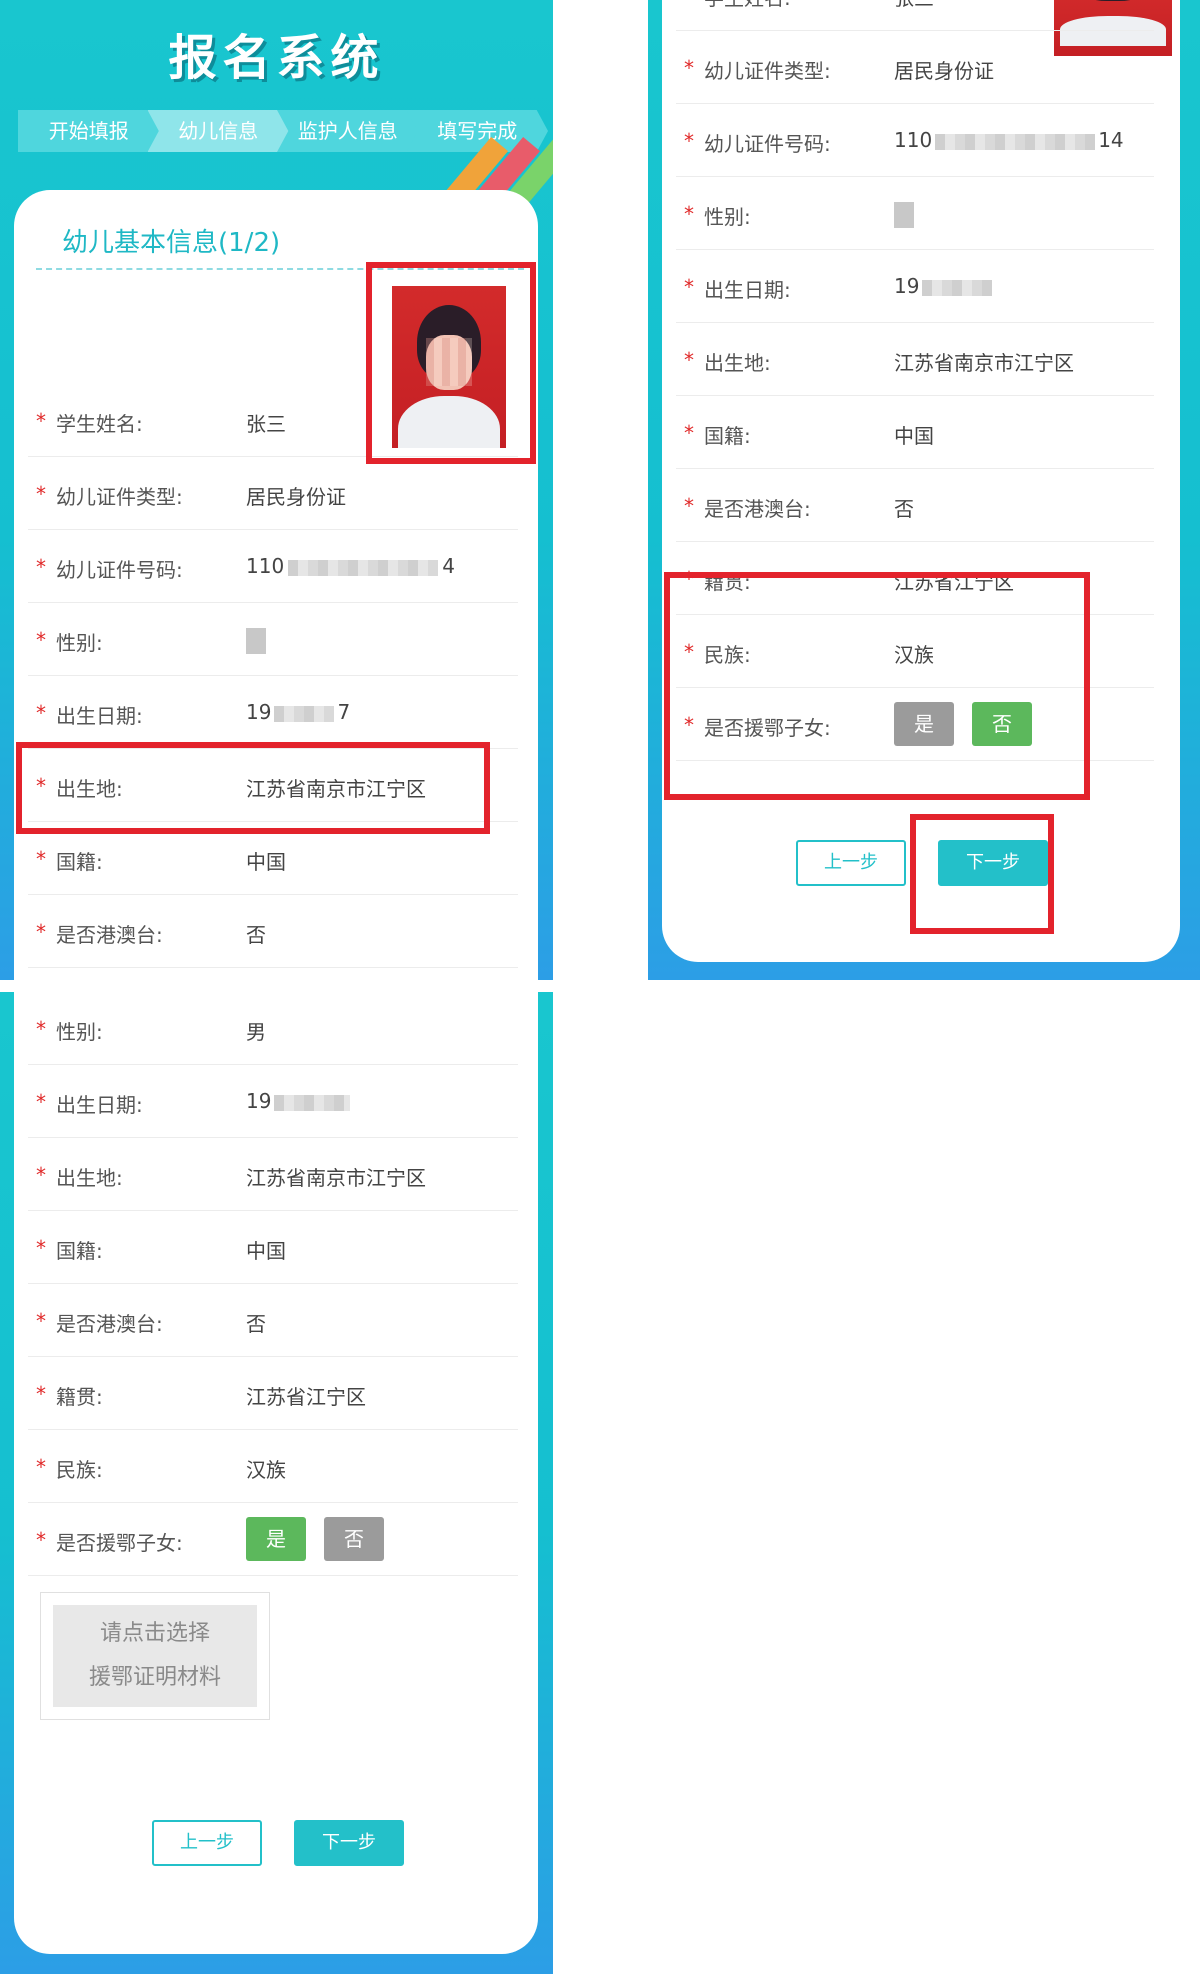 The image size is (1200, 1974). I want to click on field-label: 民族:, so click(79, 1470).